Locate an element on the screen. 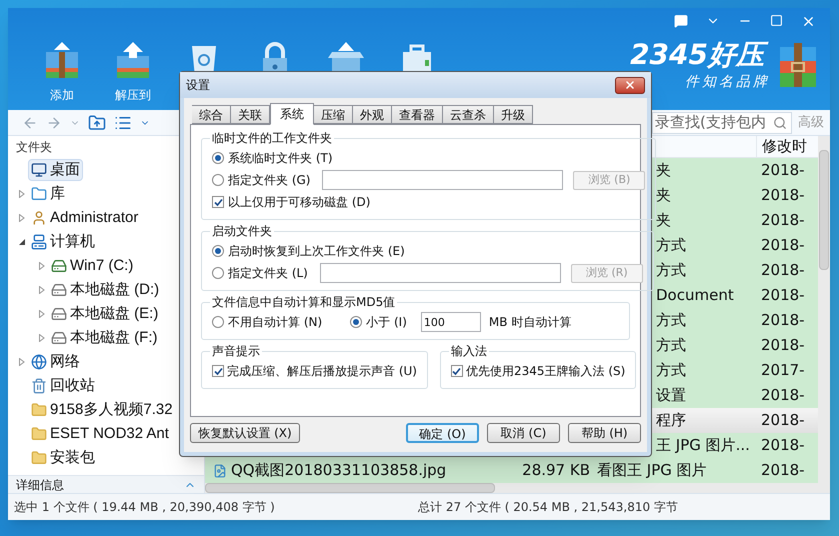 The height and width of the screenshot is (536, 839). file-type: 设置 is located at coordinates (671, 395).